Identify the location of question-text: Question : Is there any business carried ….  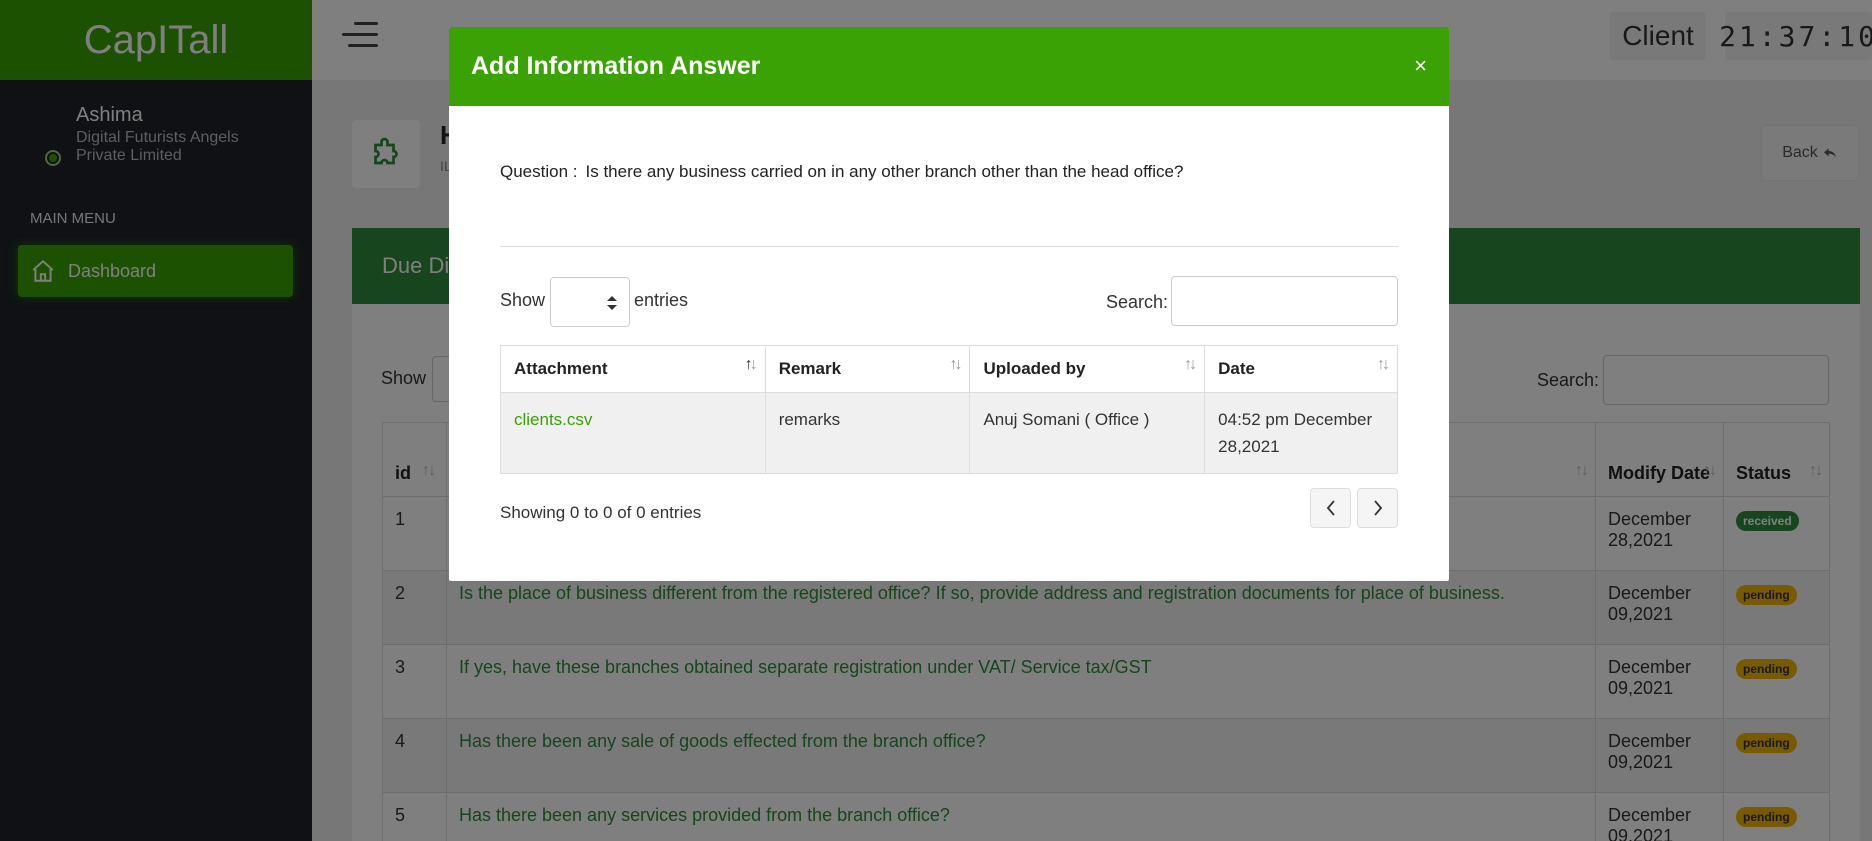
(841, 172).